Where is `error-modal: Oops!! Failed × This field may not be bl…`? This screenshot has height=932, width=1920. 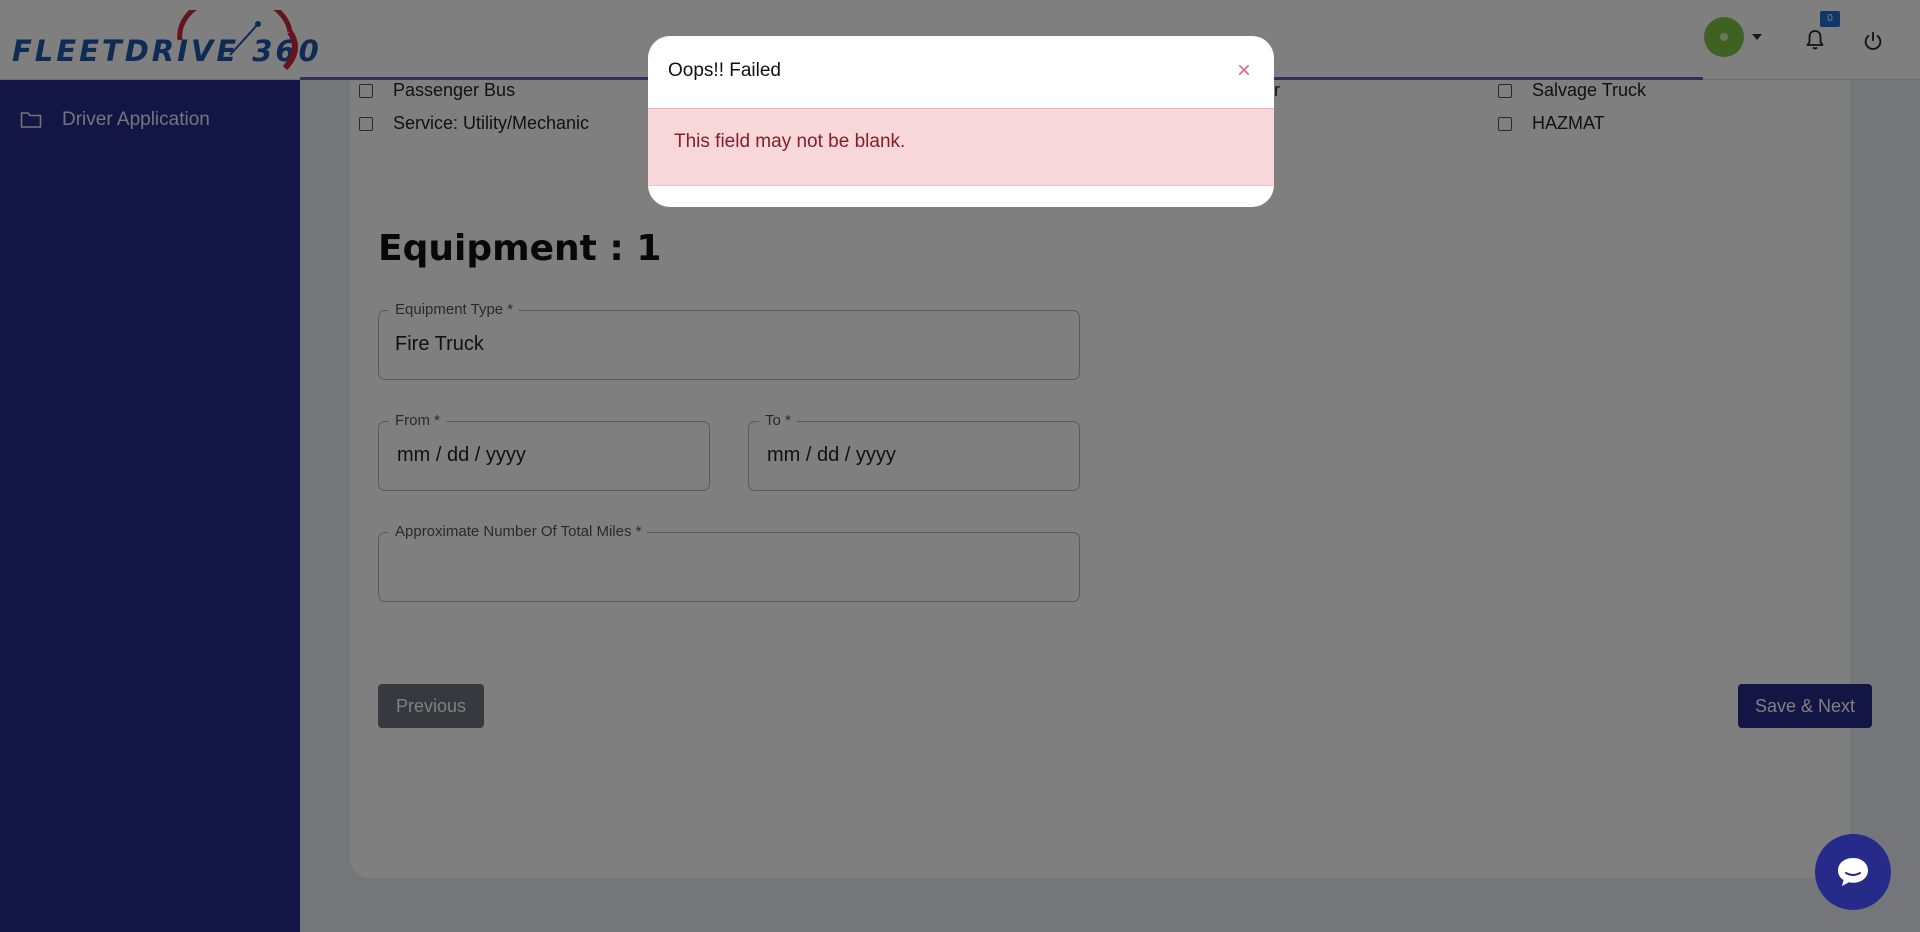 error-modal: Oops!! Failed × This field may not be bl… is located at coordinates (961, 121).